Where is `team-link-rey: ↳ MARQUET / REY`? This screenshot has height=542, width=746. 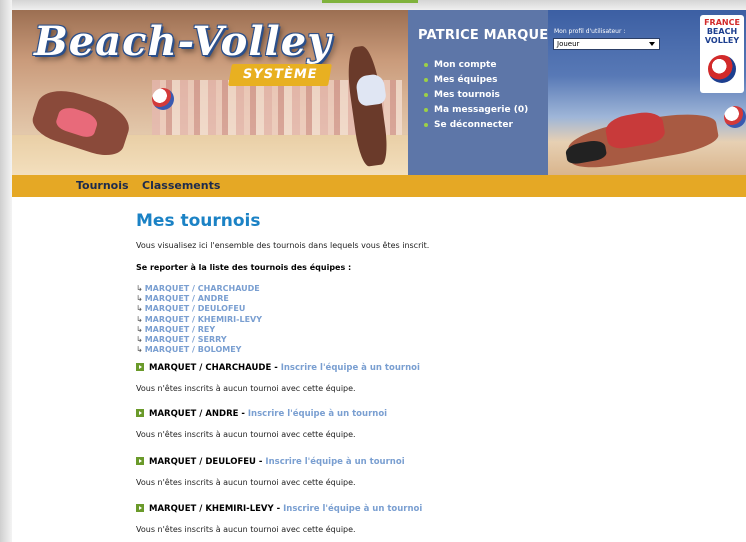
team-link-rey: ↳ MARQUET / REY is located at coordinates (199, 330).